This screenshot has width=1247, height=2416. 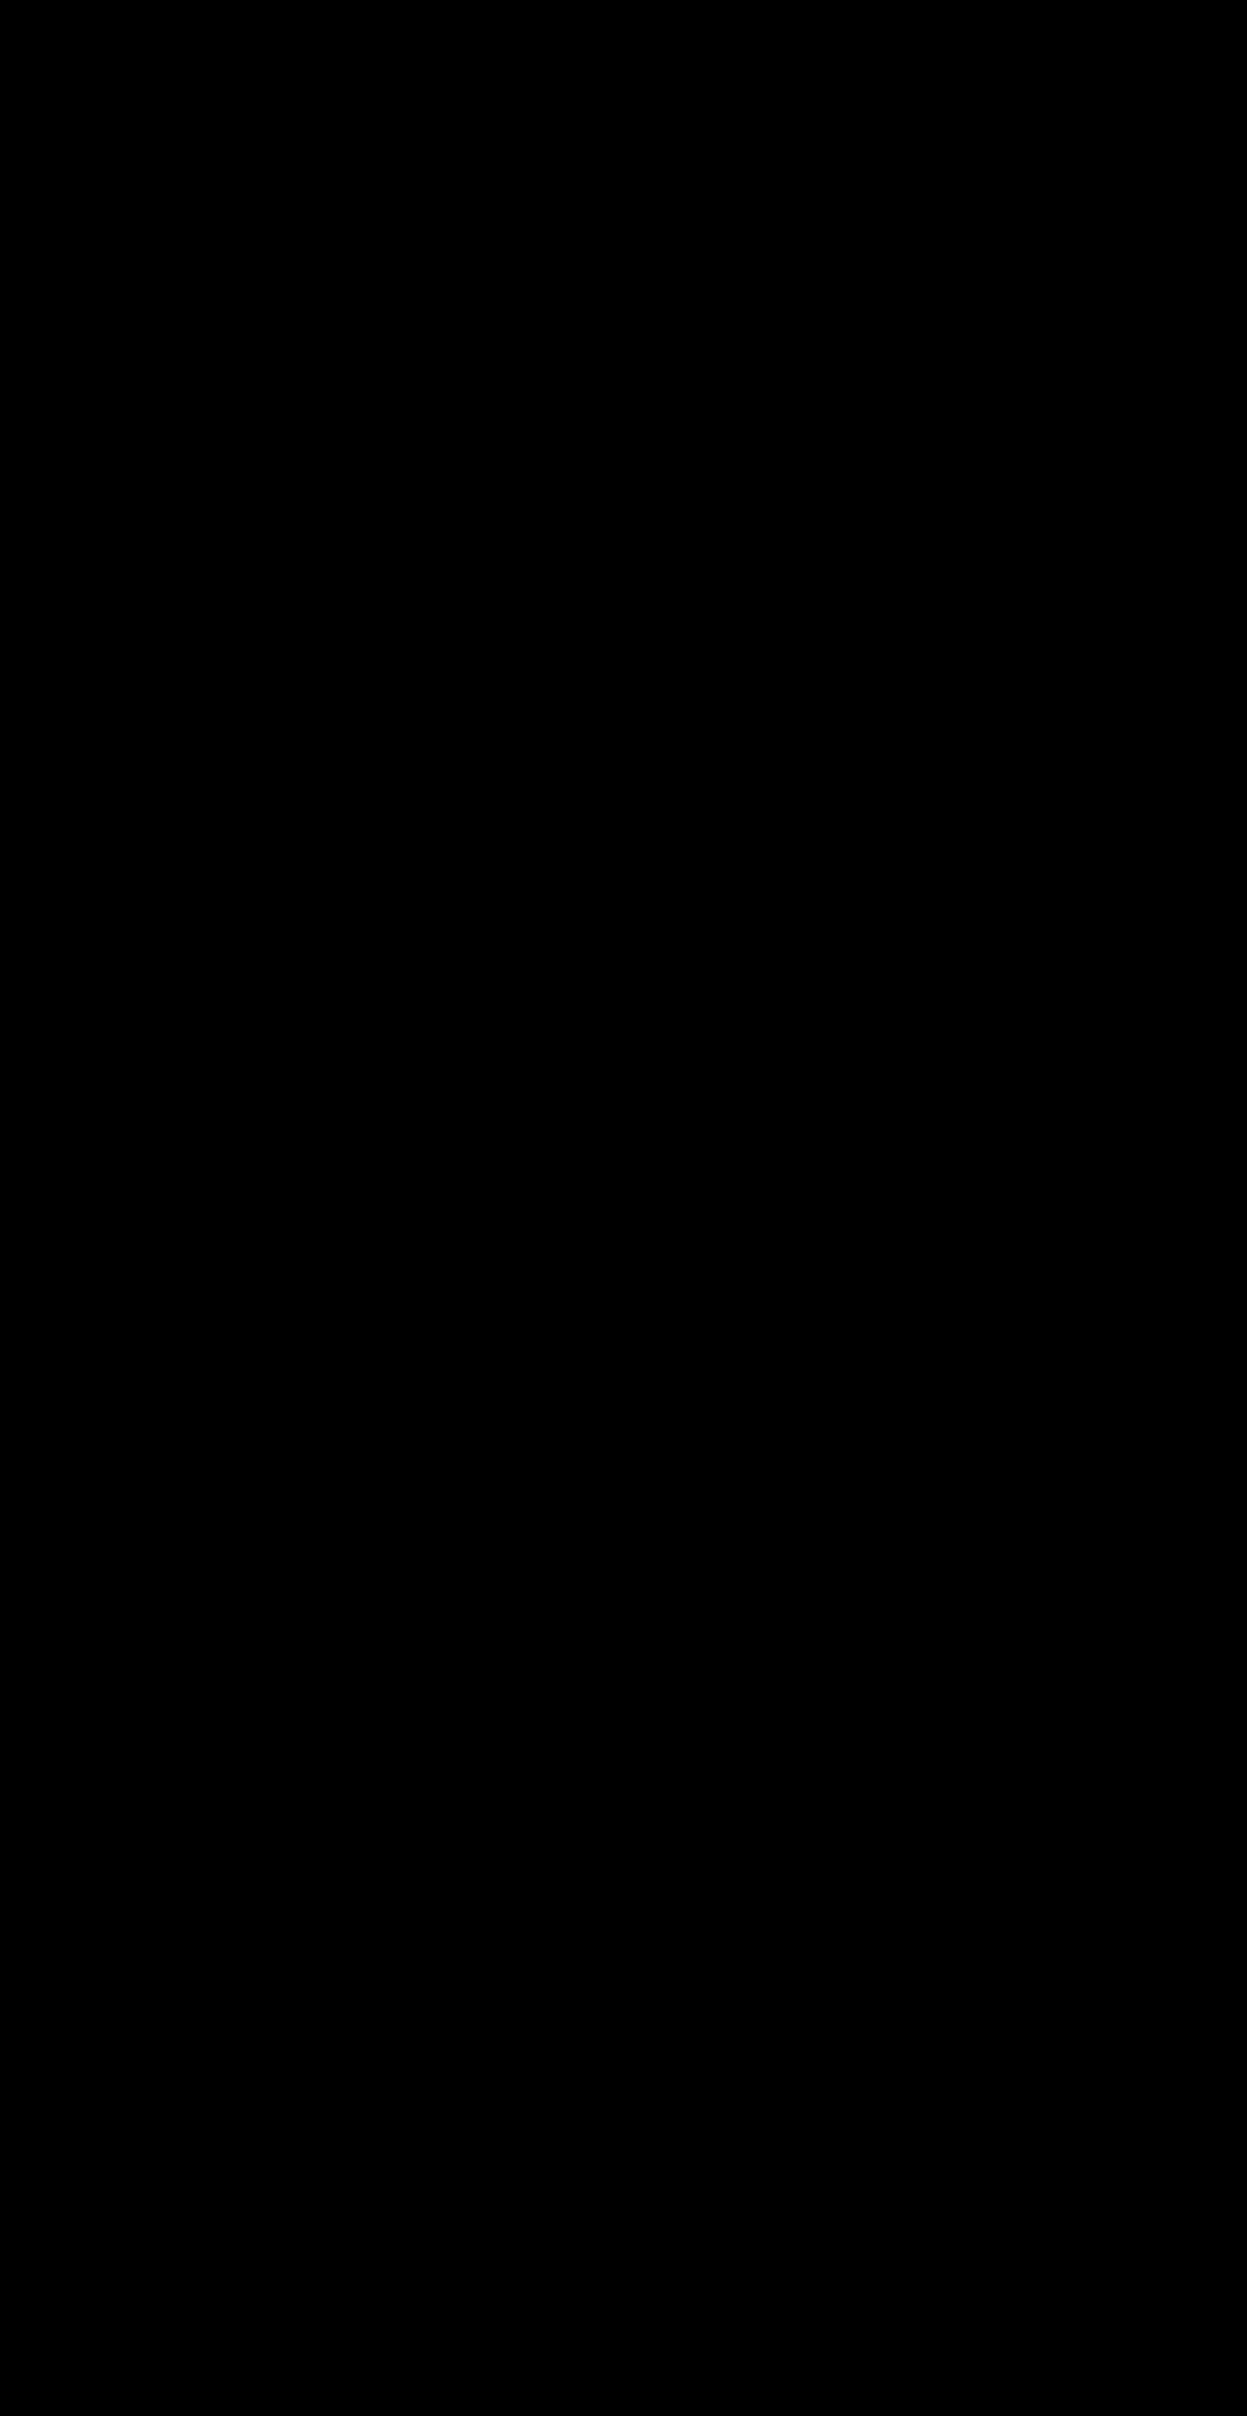 I want to click on part-b-question-2: walk., so click(x=124, y=1168).